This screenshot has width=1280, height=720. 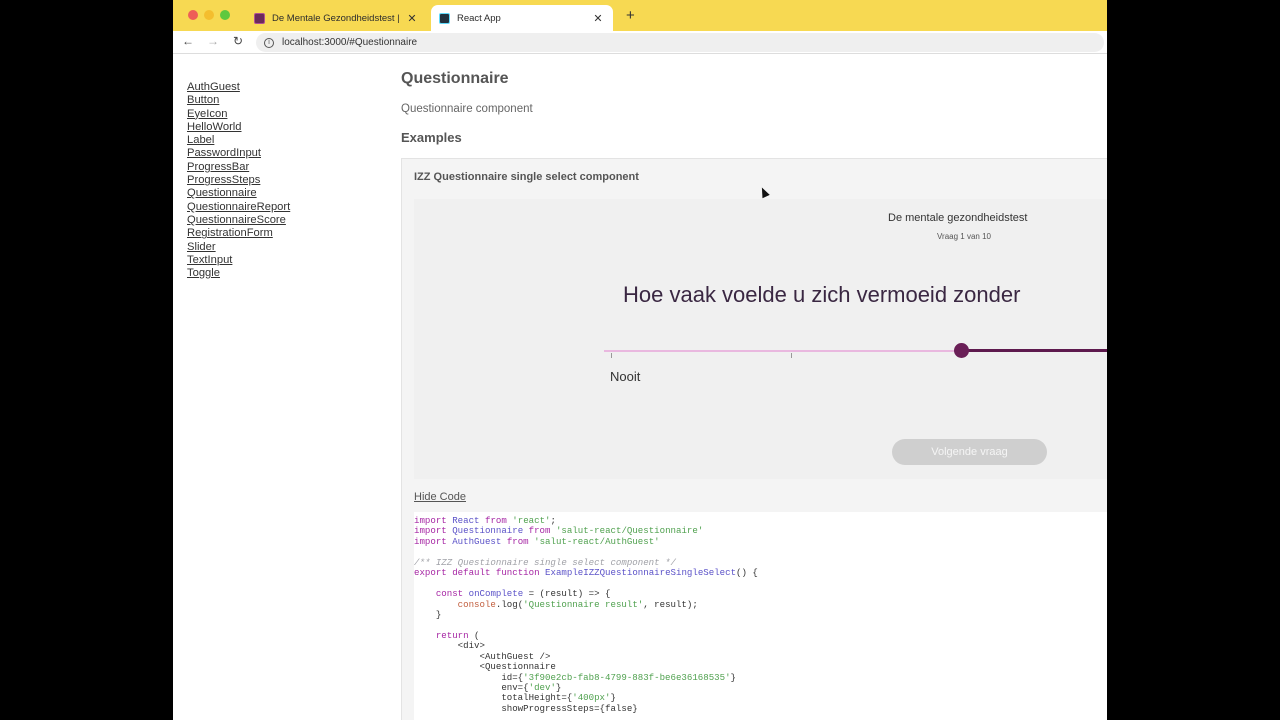 I want to click on scale-label-nooit: Nooit, so click(x=625, y=376).